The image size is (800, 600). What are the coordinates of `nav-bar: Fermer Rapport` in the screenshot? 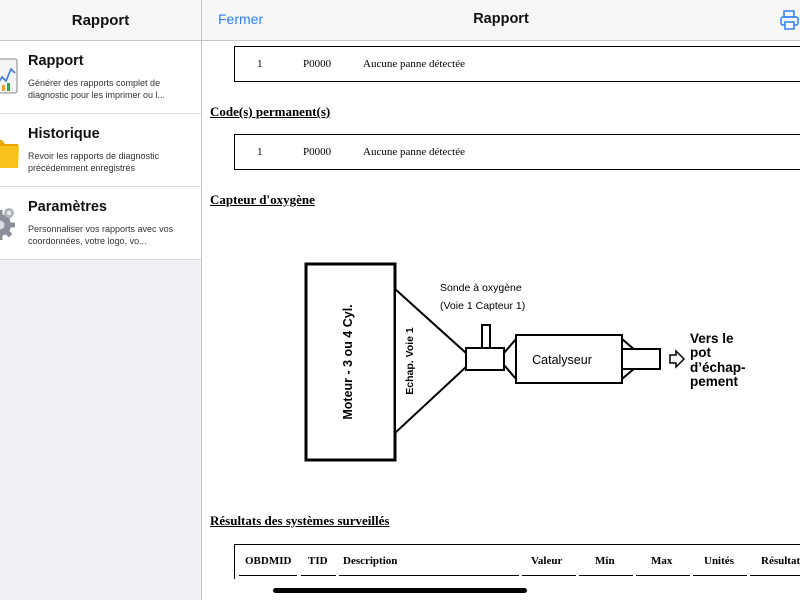 It's located at (501, 20).